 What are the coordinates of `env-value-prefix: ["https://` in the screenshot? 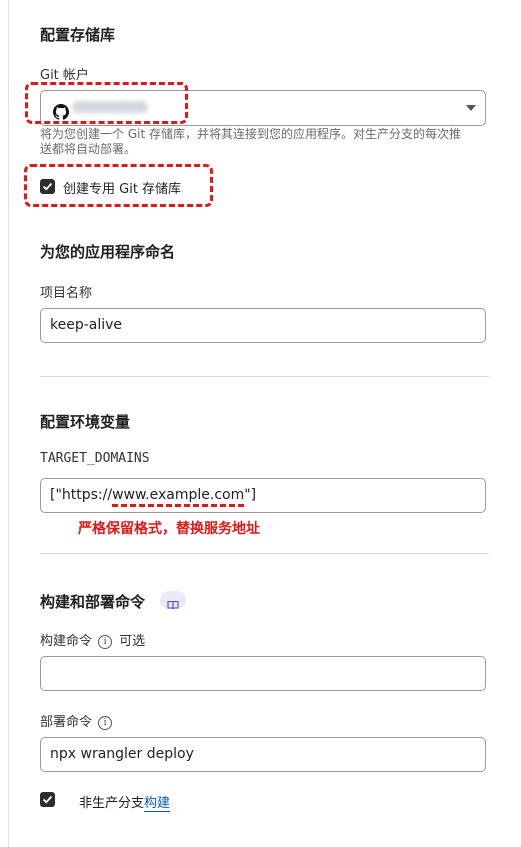 It's located at (81, 495).